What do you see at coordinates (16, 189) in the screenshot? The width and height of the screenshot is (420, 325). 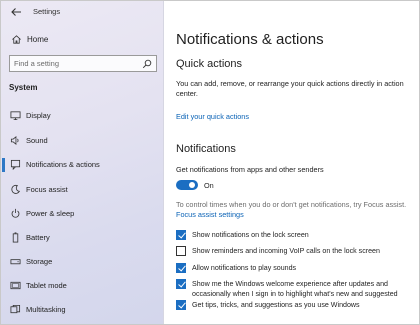 I see `moon-icon` at bounding box center [16, 189].